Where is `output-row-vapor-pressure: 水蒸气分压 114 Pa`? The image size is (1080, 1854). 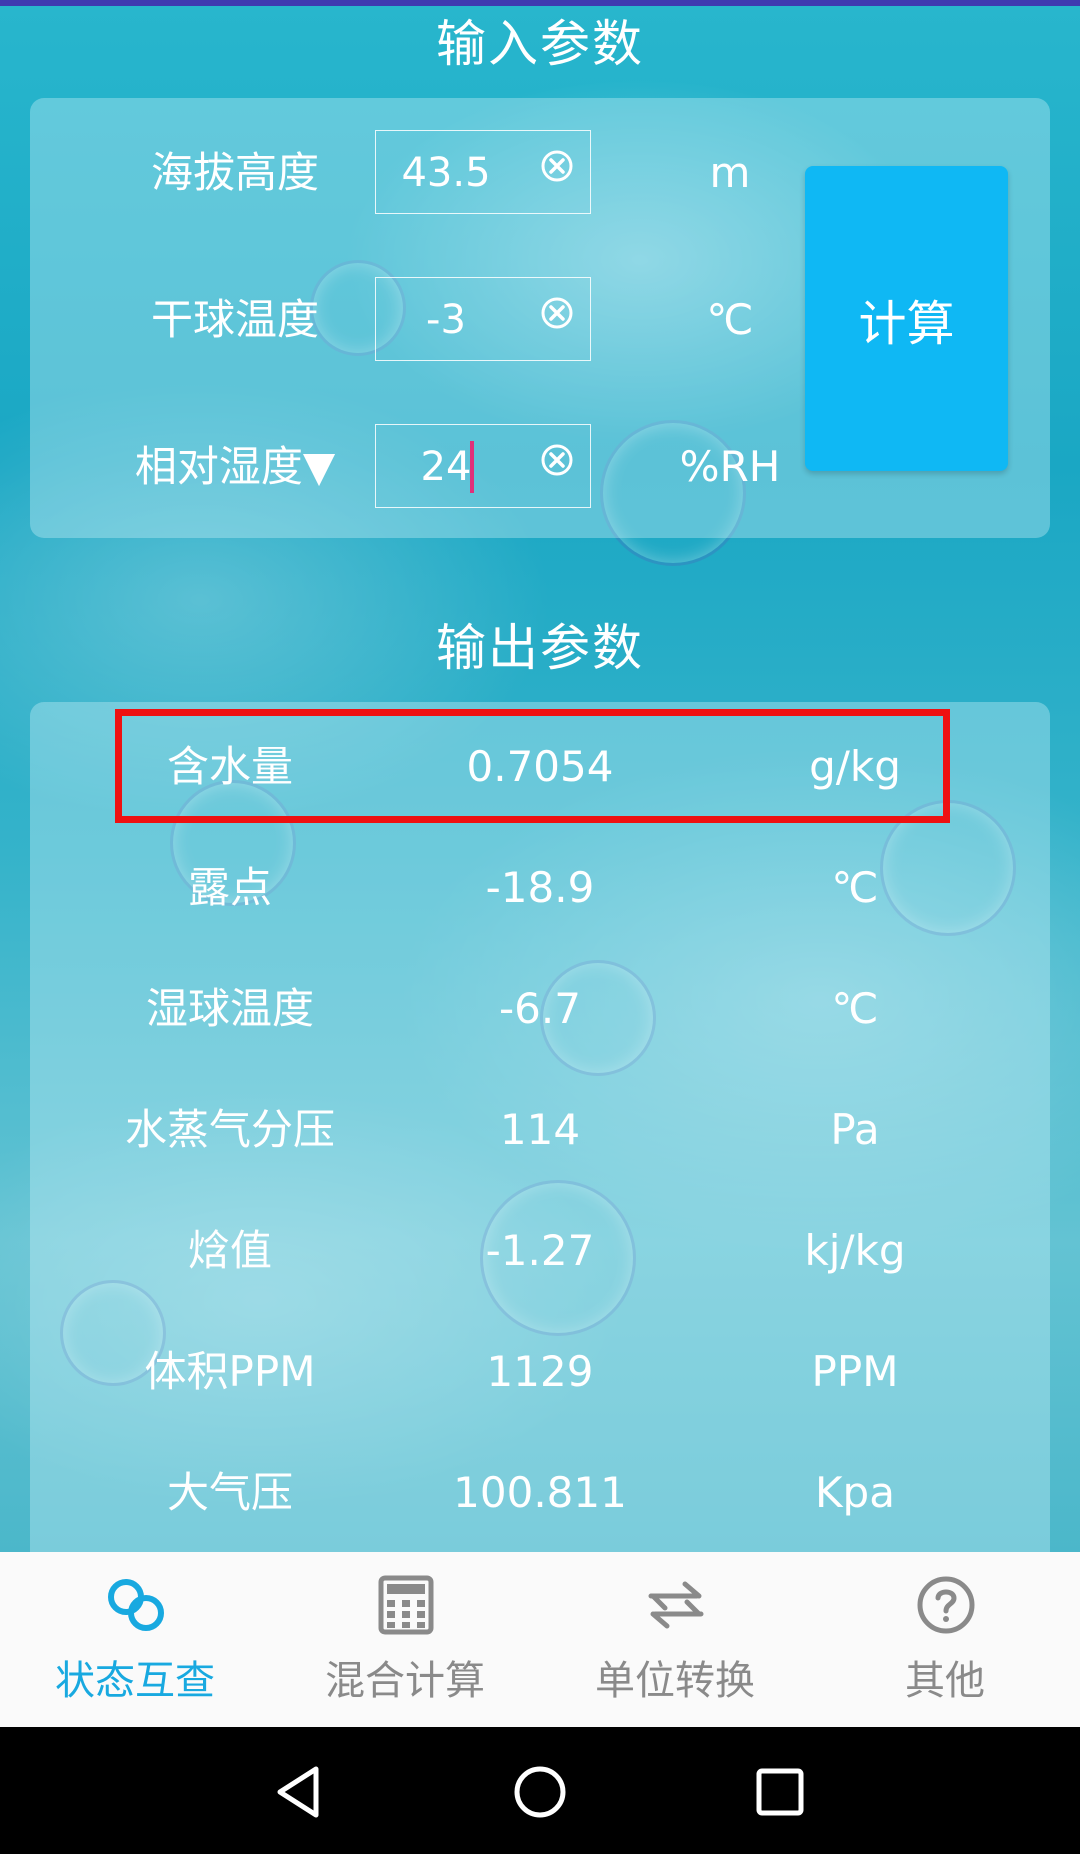
output-row-vapor-pressure: 水蒸气分压 114 Pa is located at coordinates (540, 1130).